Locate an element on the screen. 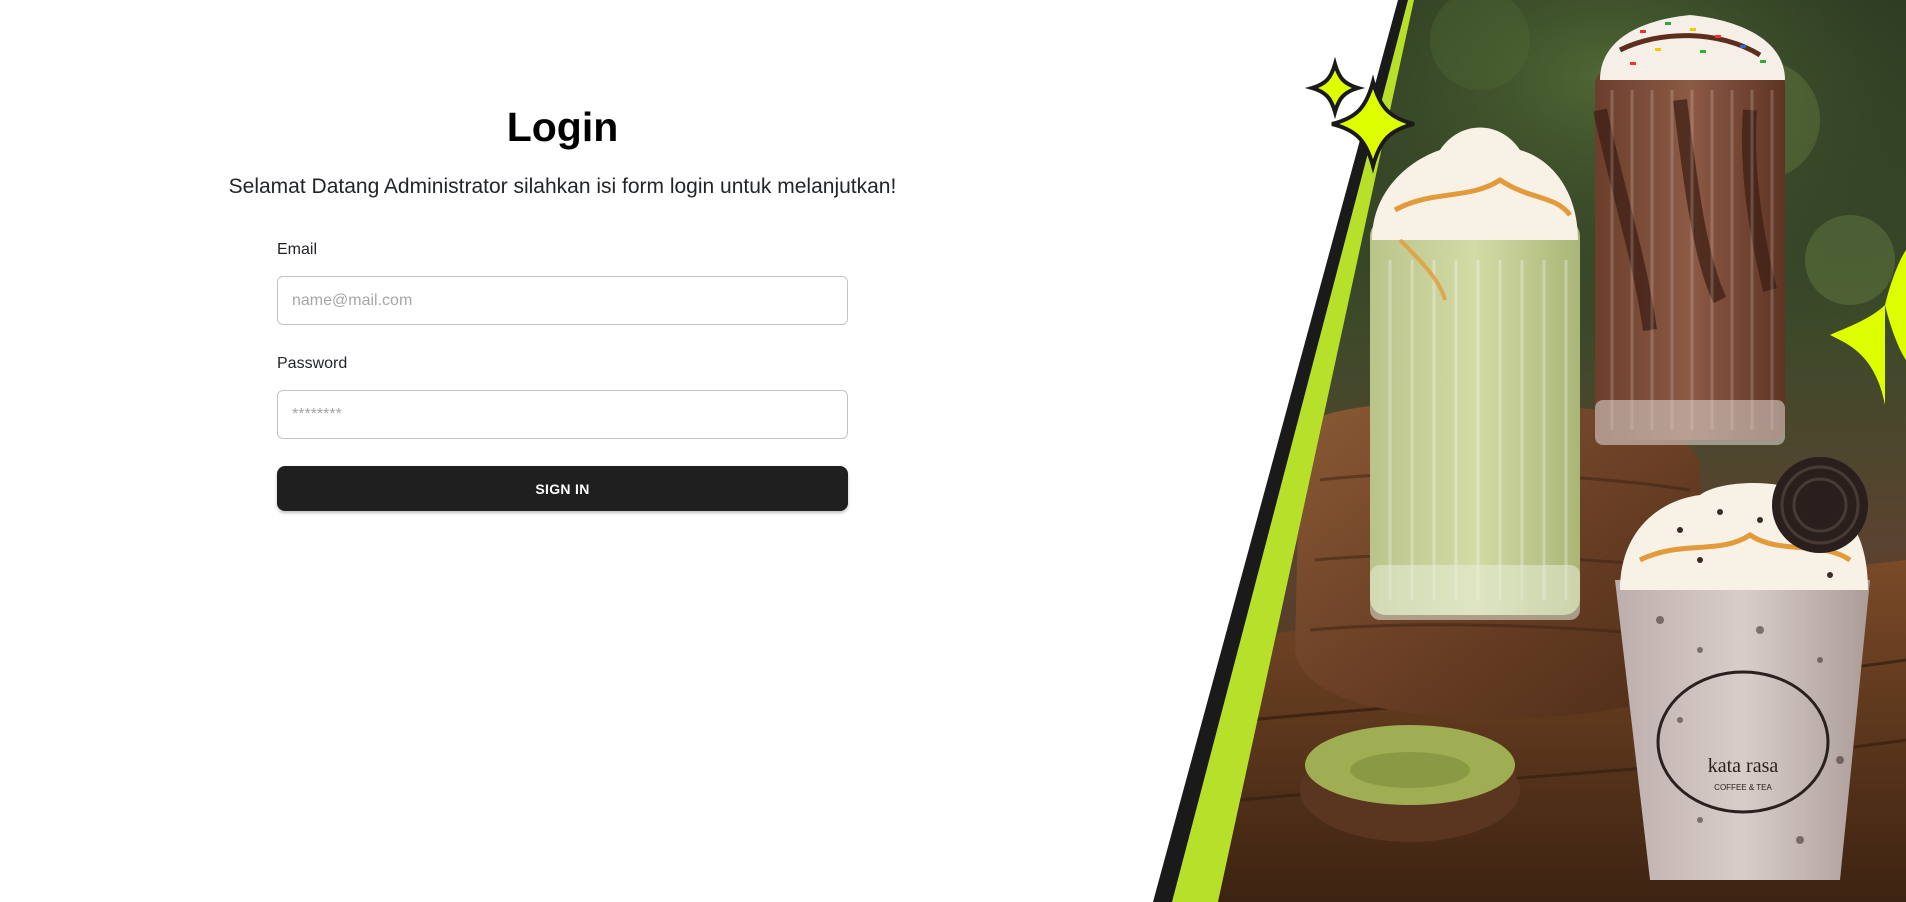 Image resolution: width=1906 pixels, height=902 pixels. hero-logo-text: kata rasa is located at coordinates (1743, 766).